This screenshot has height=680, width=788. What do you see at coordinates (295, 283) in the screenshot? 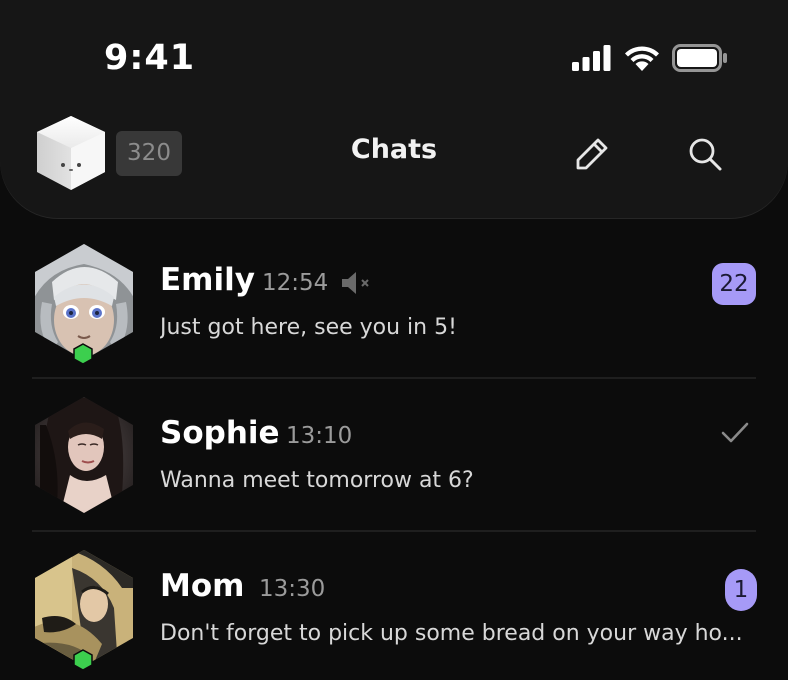
I see `chat-time: 12:54` at bounding box center [295, 283].